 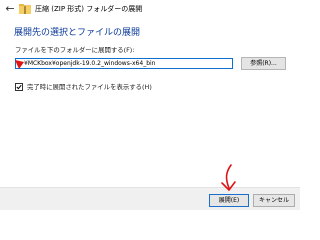 I want to click on checkmark-icon, so click(x=19, y=87).